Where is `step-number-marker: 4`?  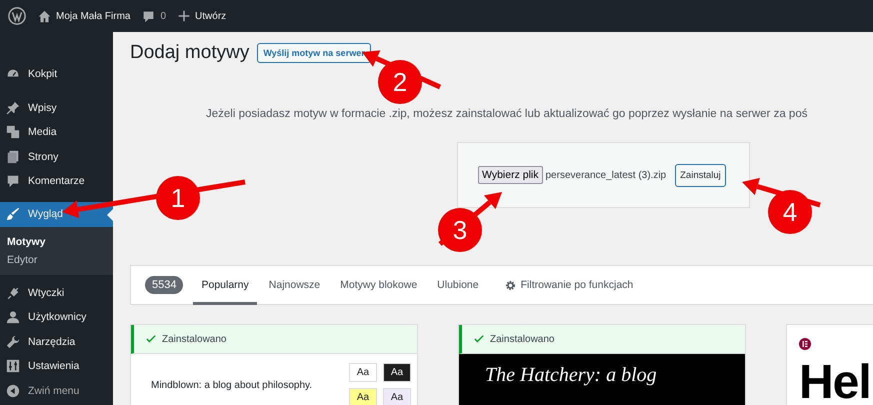 step-number-marker: 4 is located at coordinates (790, 212).